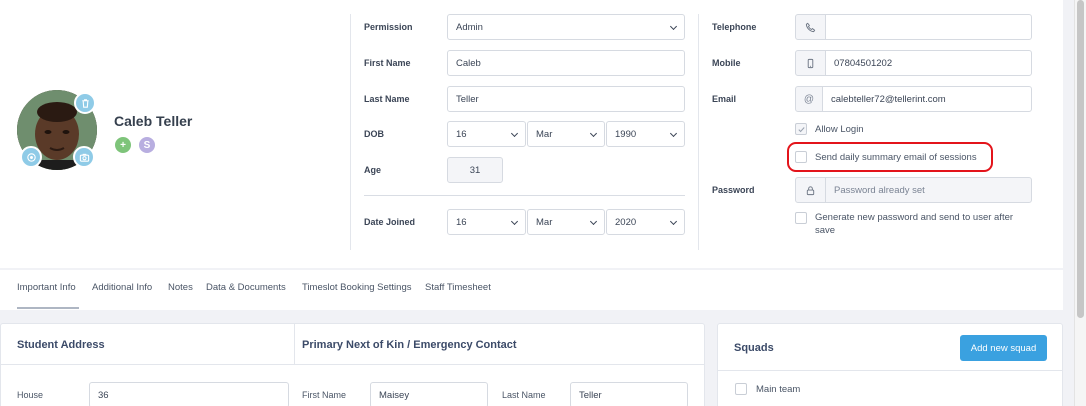 The image size is (1086, 406). I want to click on dob-month-value: Mar, so click(544, 134).